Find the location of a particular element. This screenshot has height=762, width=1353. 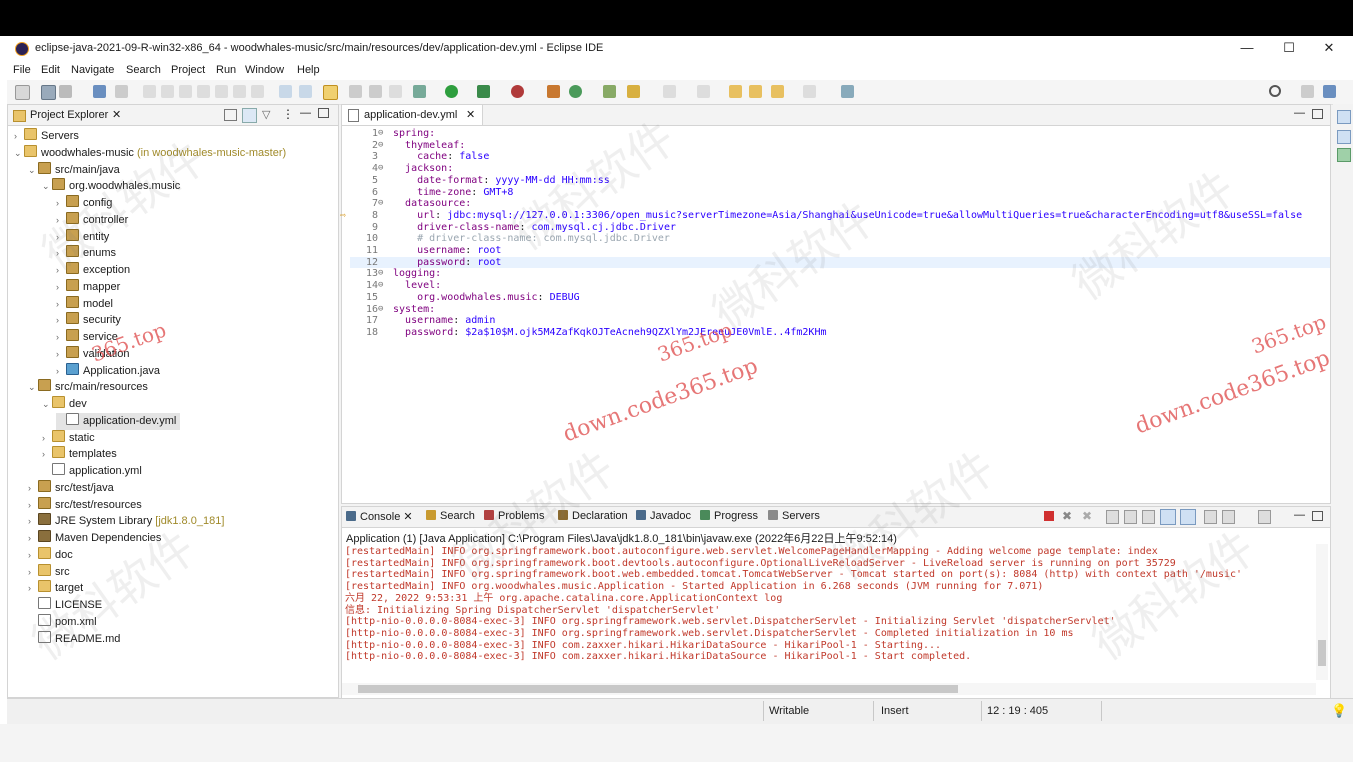

scroll-lock-icon is located at coordinates (1130, 517).